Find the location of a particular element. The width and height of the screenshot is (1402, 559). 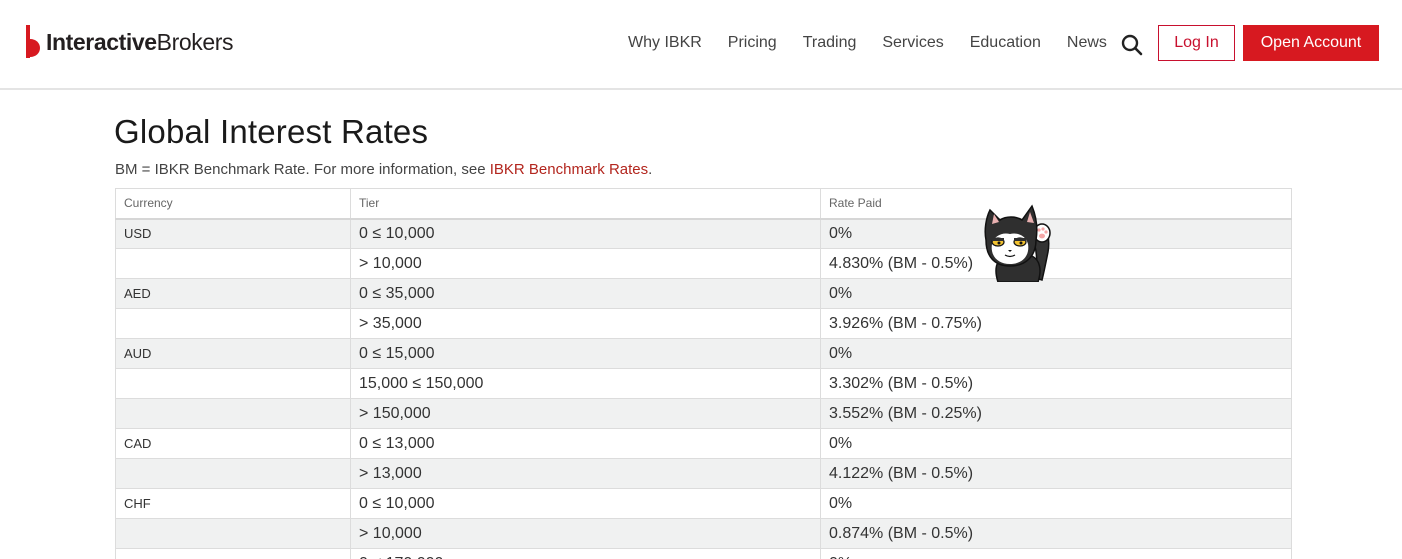

table-row: 0 ≤ 170,000 0% is located at coordinates (703, 553).